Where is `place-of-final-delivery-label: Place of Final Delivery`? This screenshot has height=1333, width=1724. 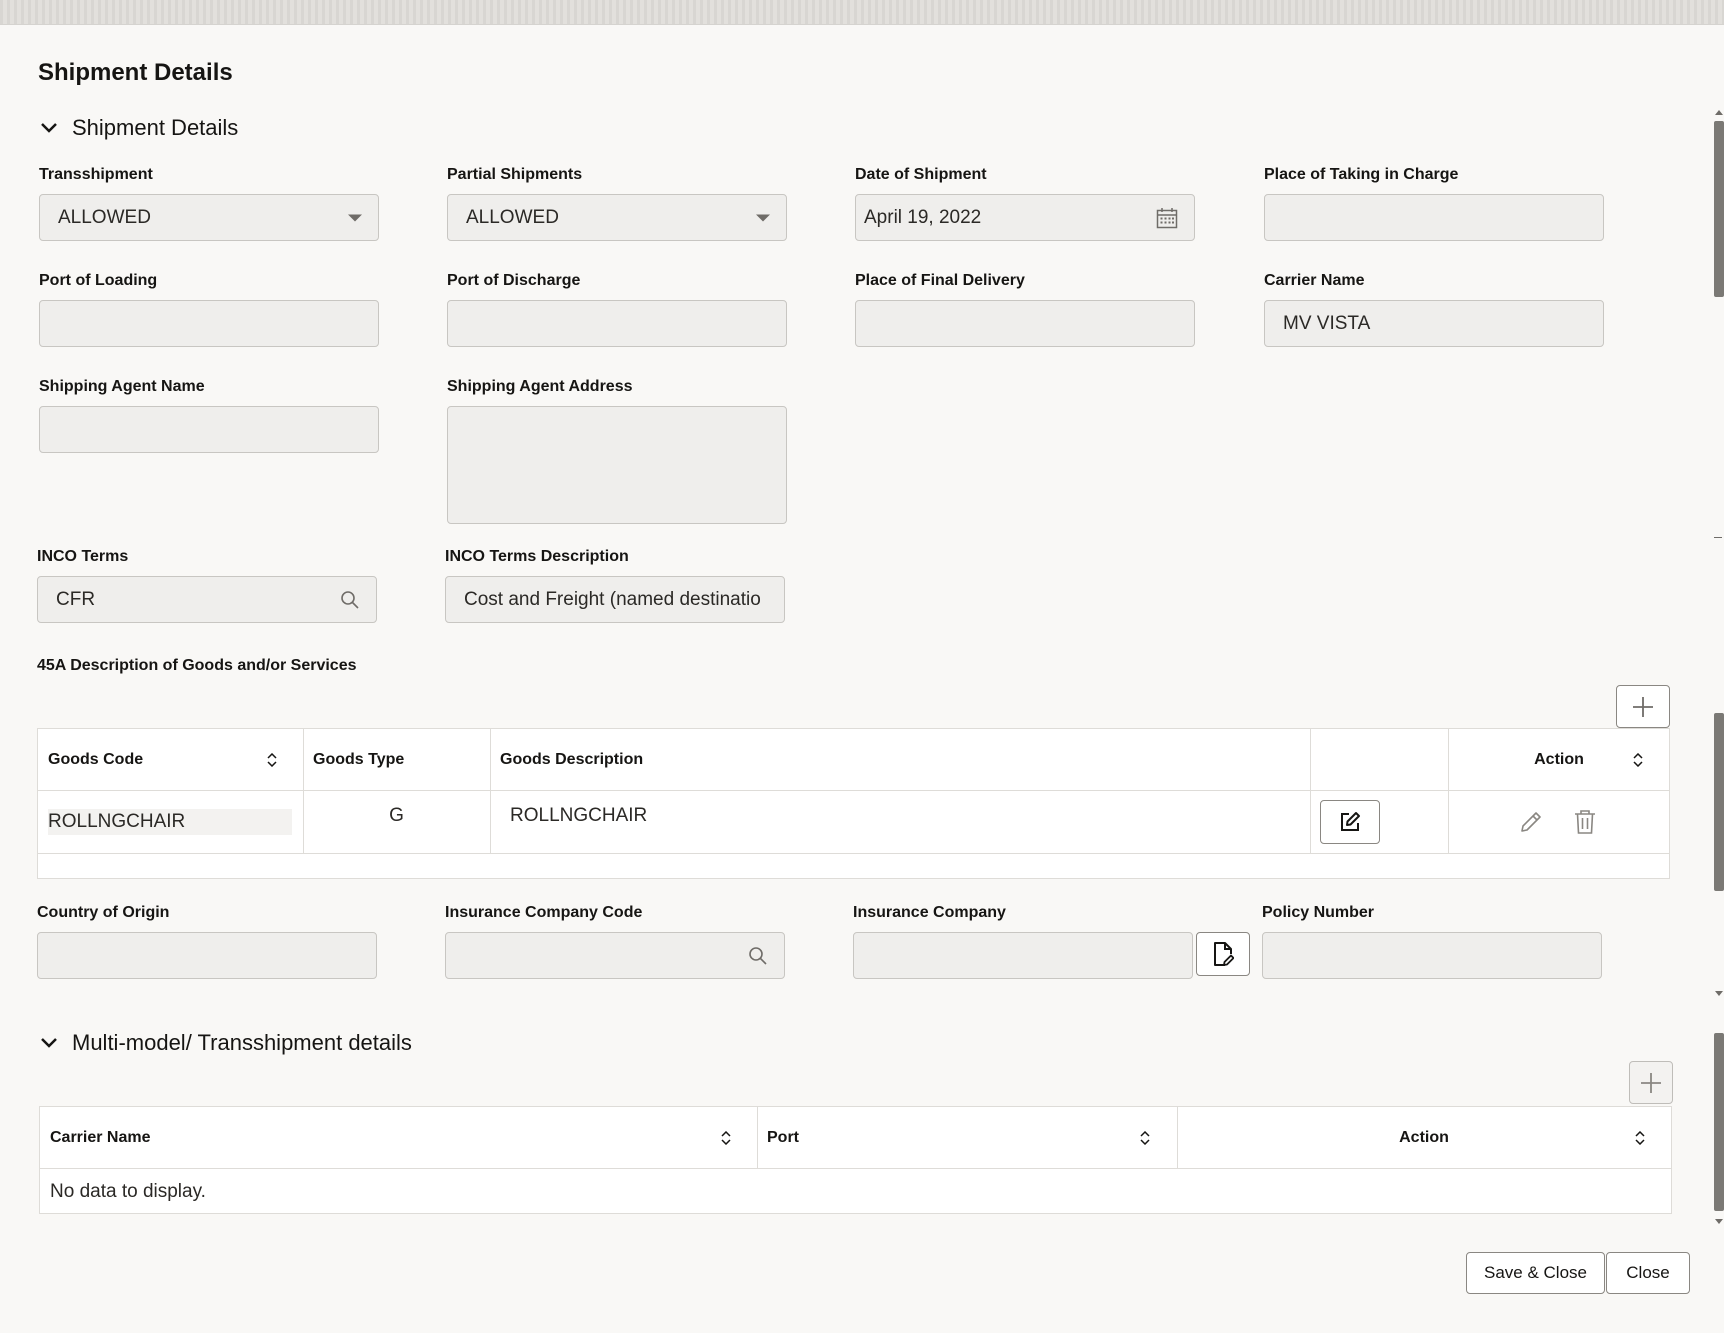 place-of-final-delivery-label: Place of Final Delivery is located at coordinates (940, 281).